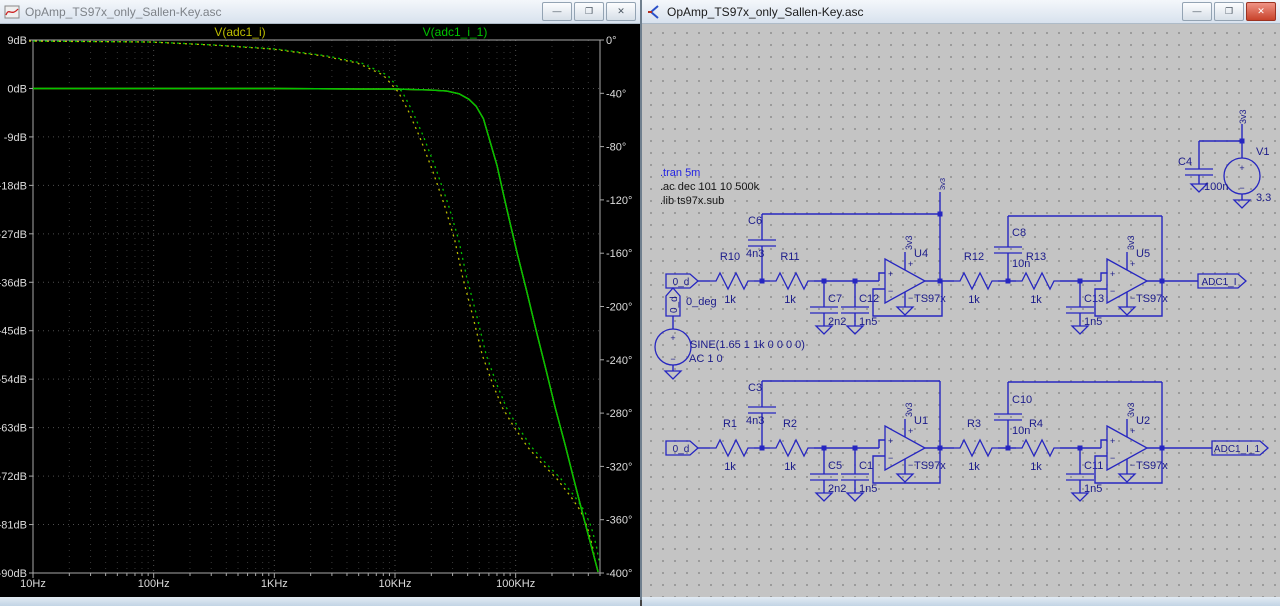  I want to click on power-supply-v1: 3v3 + − V1 3.3, so click(1247, 159).